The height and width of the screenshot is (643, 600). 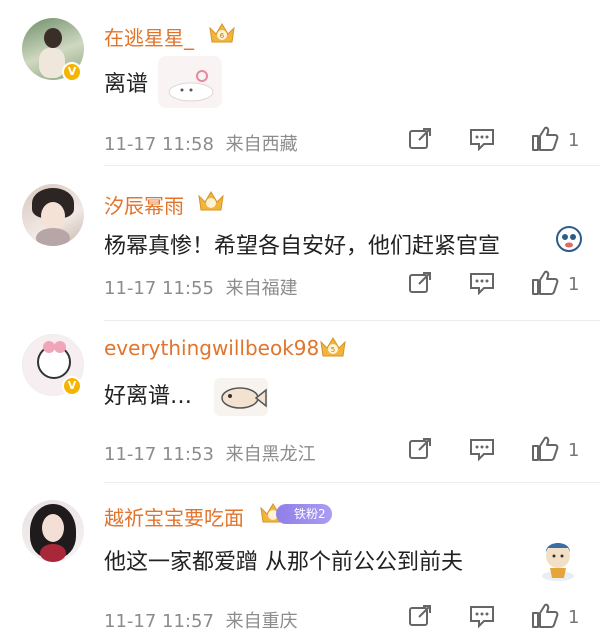 I want to click on comment-time: 11-17 11:58, so click(x=159, y=144).